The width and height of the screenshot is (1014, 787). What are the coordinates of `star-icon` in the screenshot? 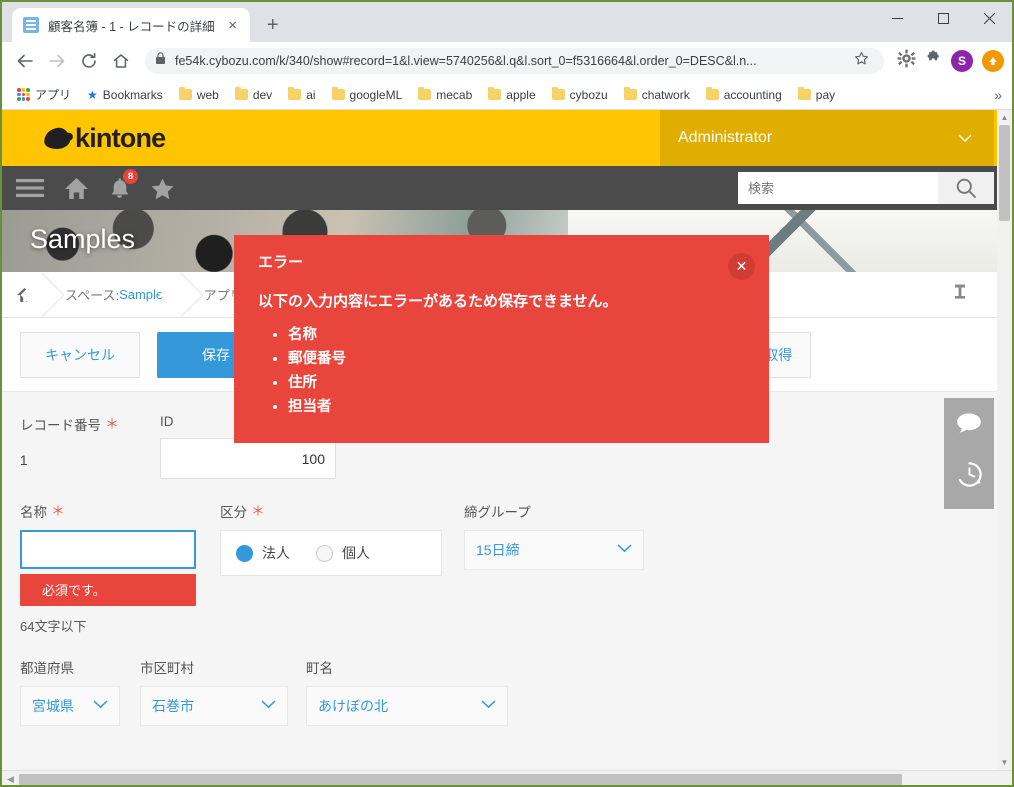 It's located at (162, 188).